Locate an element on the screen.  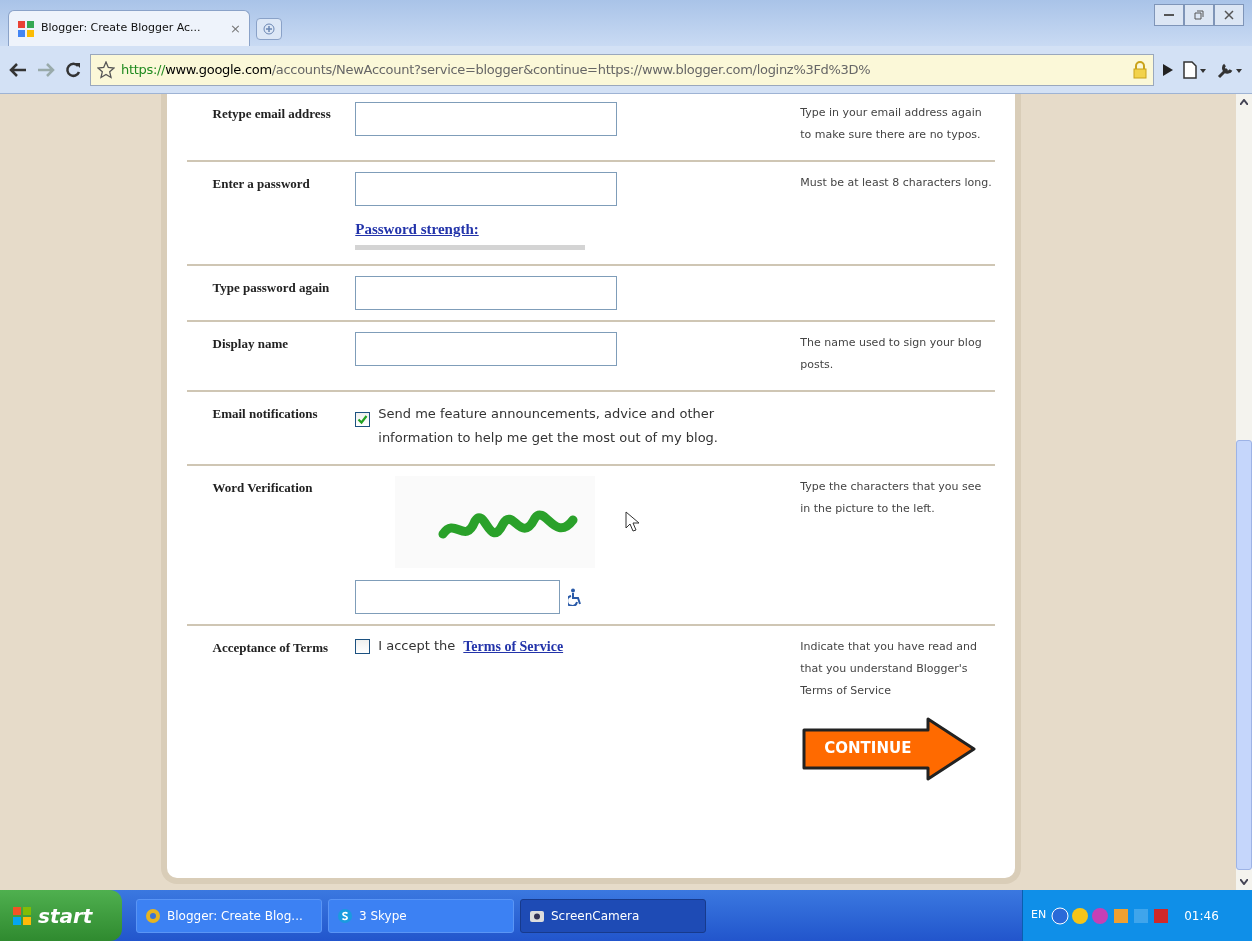
close-icon is located at coordinates (1229, 15).